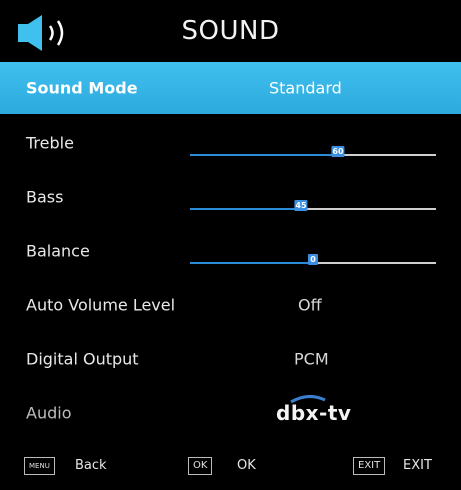  What do you see at coordinates (58, 251) in the screenshot?
I see `balance-label: Balance` at bounding box center [58, 251].